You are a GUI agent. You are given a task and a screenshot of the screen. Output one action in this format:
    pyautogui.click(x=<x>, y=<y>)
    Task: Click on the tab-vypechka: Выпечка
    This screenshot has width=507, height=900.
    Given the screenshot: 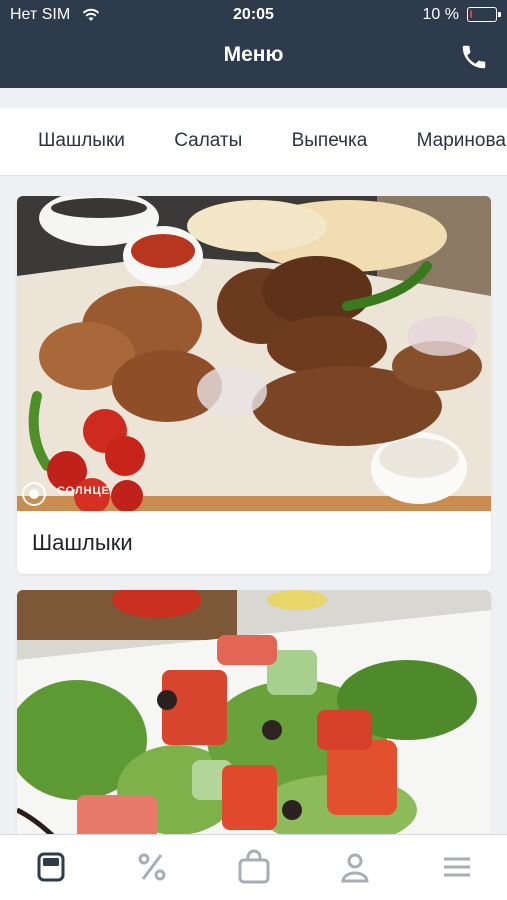 What is the action you would take?
    pyautogui.click(x=330, y=141)
    